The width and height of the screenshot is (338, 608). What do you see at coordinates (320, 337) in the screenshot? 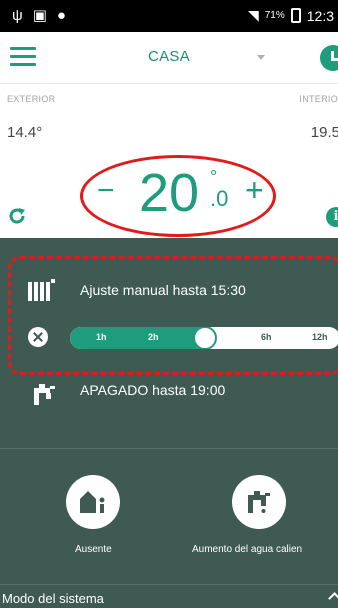
I see `slider-tick-12h: 12h` at bounding box center [320, 337].